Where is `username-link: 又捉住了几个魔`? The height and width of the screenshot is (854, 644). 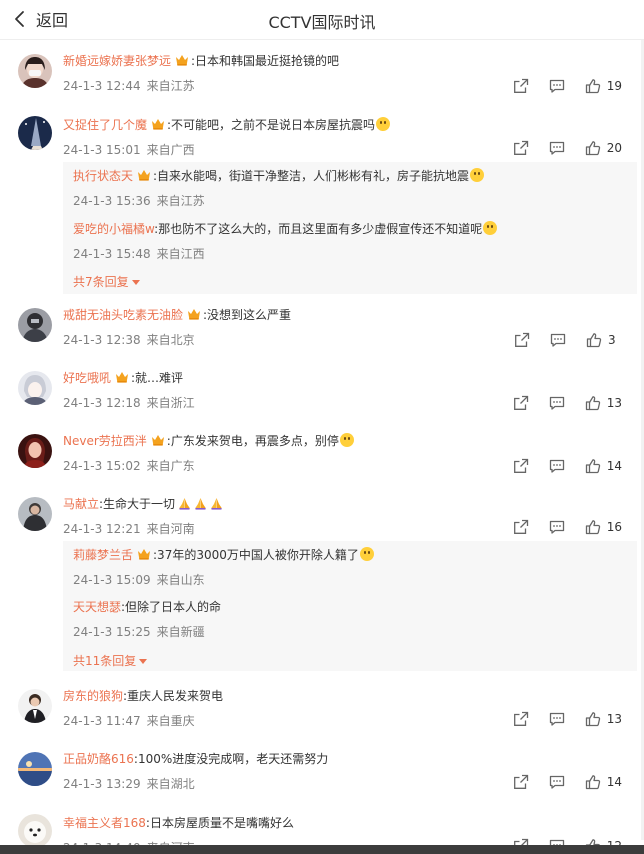
username-link: 又捉住了几个魔 is located at coordinates (105, 125).